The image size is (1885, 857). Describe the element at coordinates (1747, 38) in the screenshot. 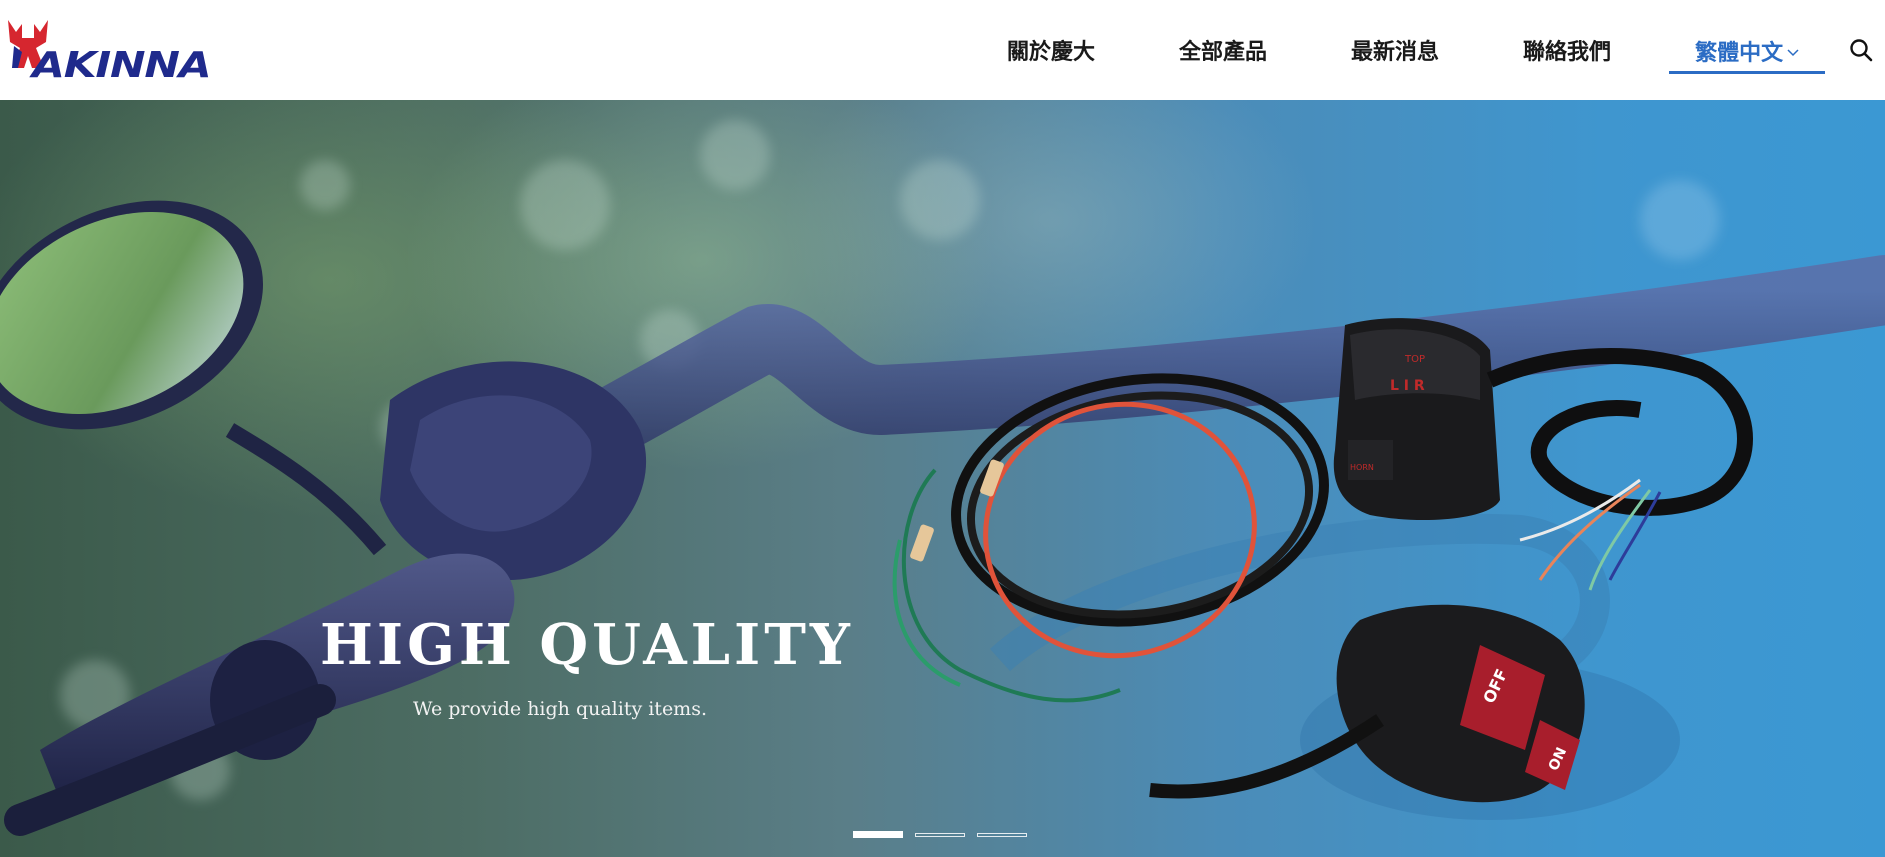

I see `language-selector: 繁體中文` at that location.